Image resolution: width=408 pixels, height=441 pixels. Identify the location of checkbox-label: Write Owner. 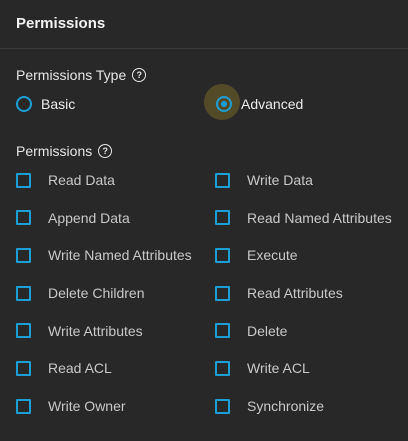
(87, 406).